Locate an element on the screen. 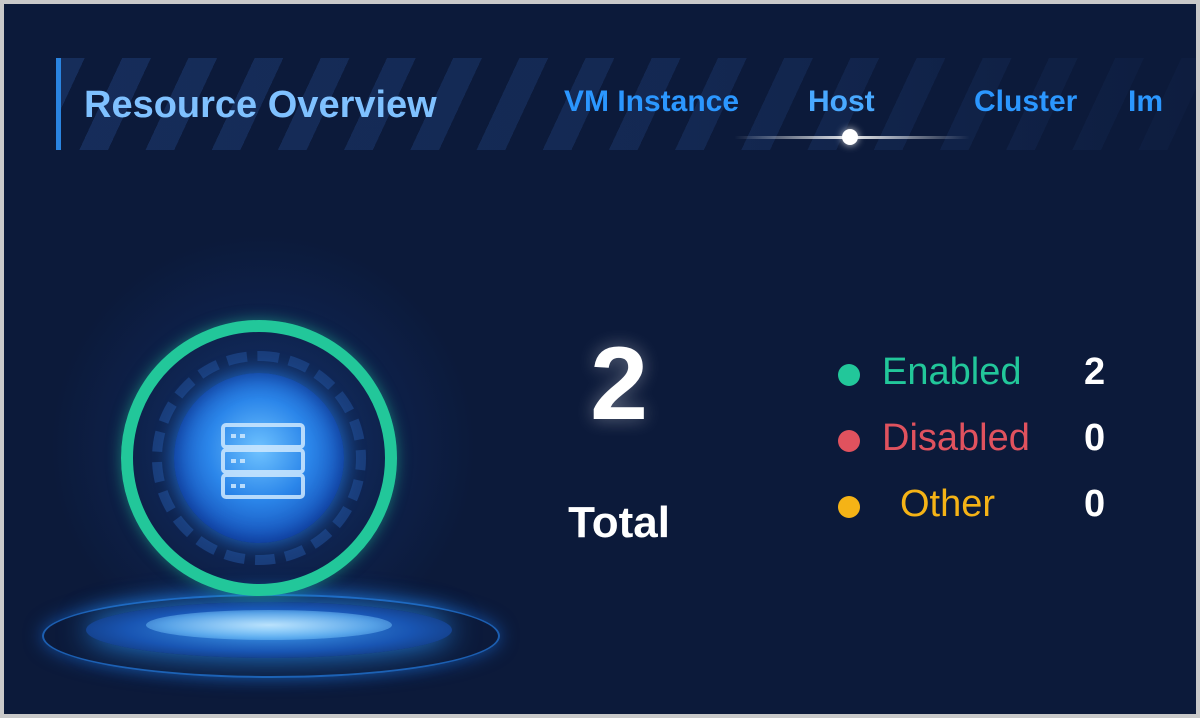  pedestal-highlight is located at coordinates (269, 625).